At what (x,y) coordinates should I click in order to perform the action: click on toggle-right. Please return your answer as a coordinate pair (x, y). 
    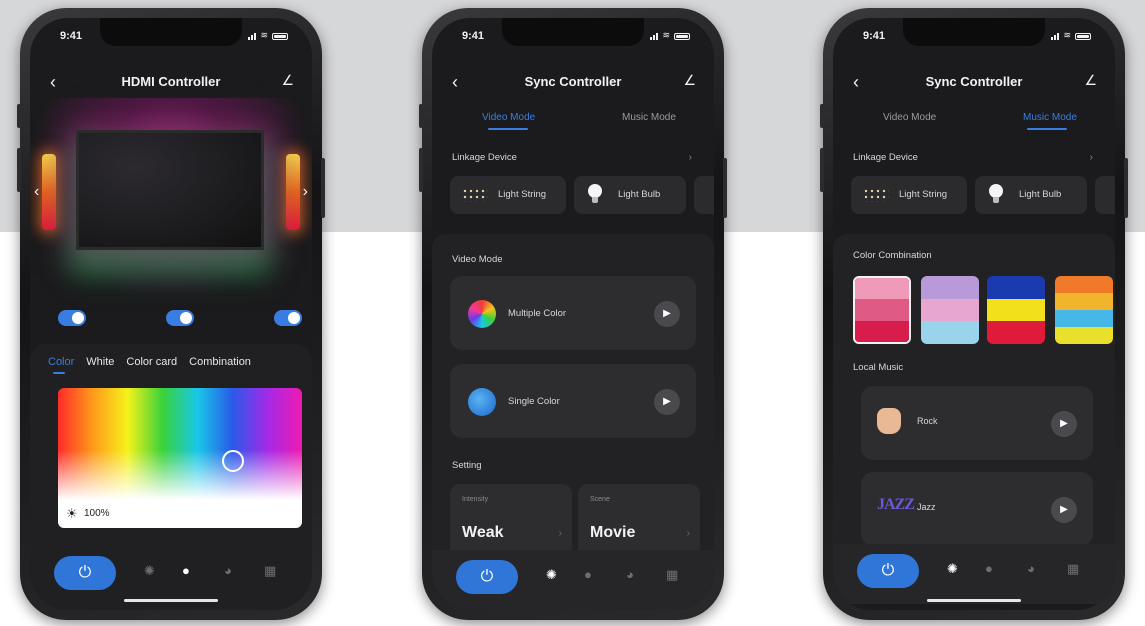
    Looking at the image, I should click on (288, 318).